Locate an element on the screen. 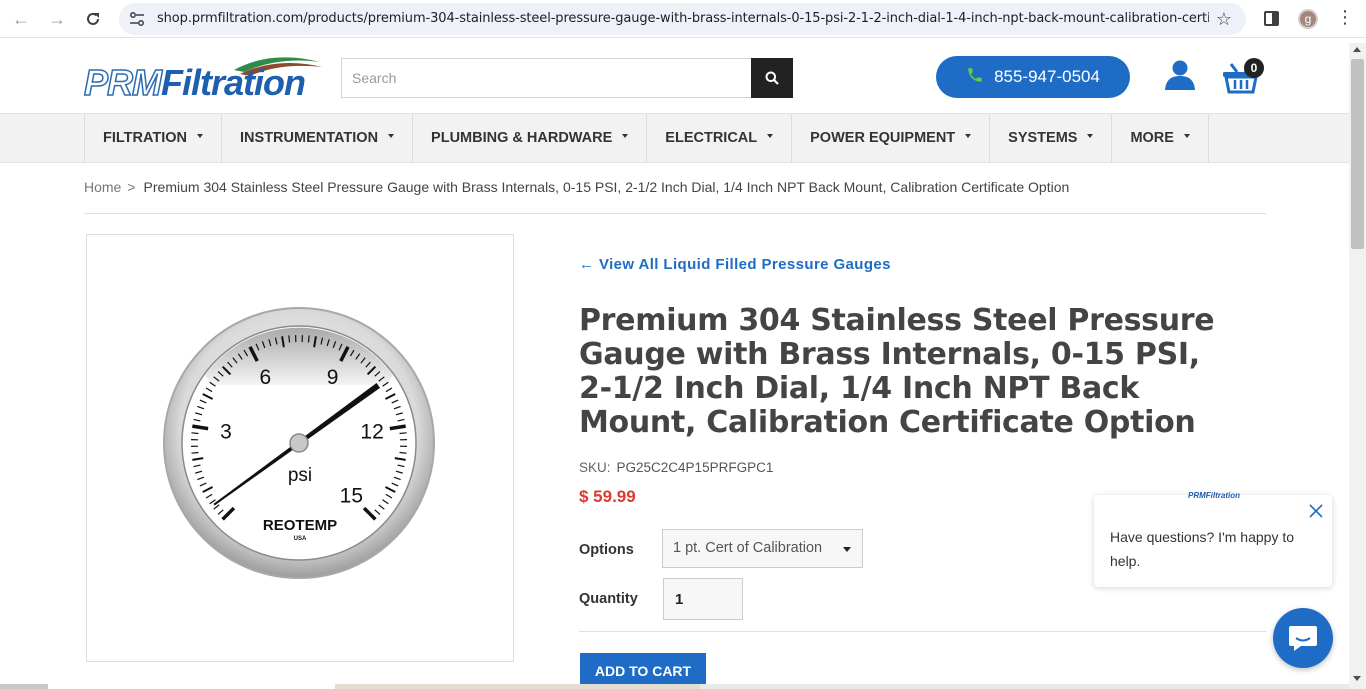 The width and height of the screenshot is (1366, 689). account-icon is located at coordinates (1180, 75).